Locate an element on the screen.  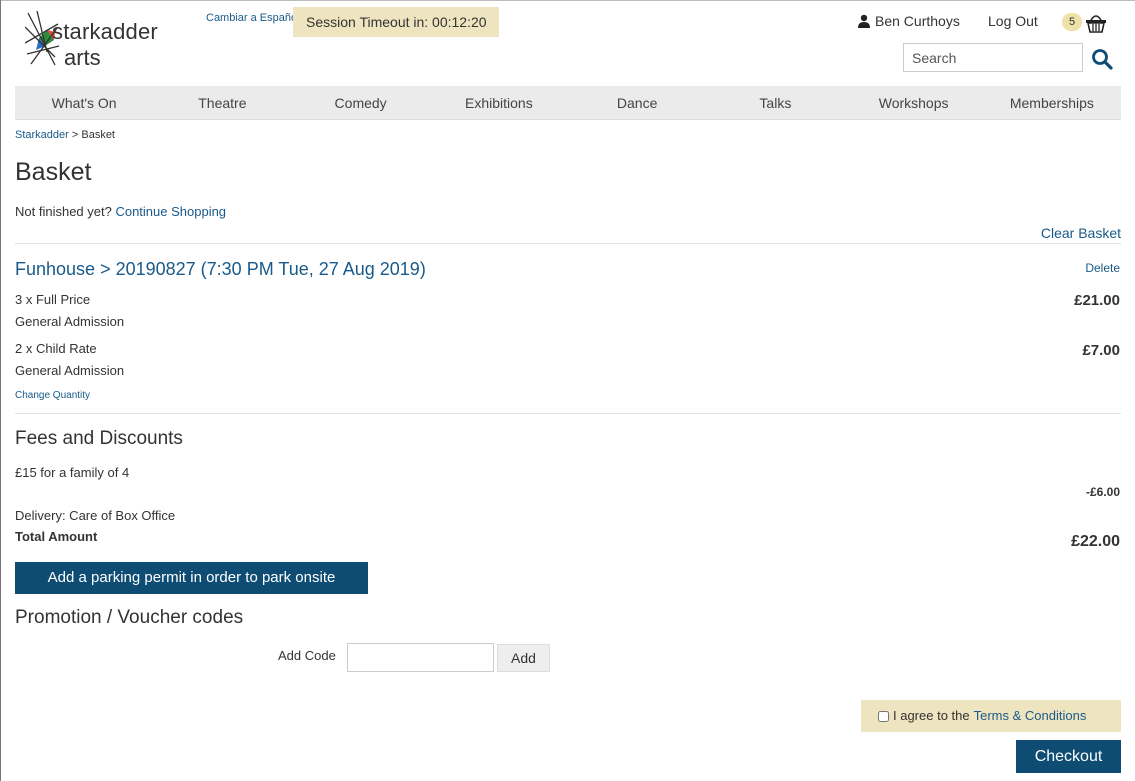
window-left-border is located at coordinates (0, 390).